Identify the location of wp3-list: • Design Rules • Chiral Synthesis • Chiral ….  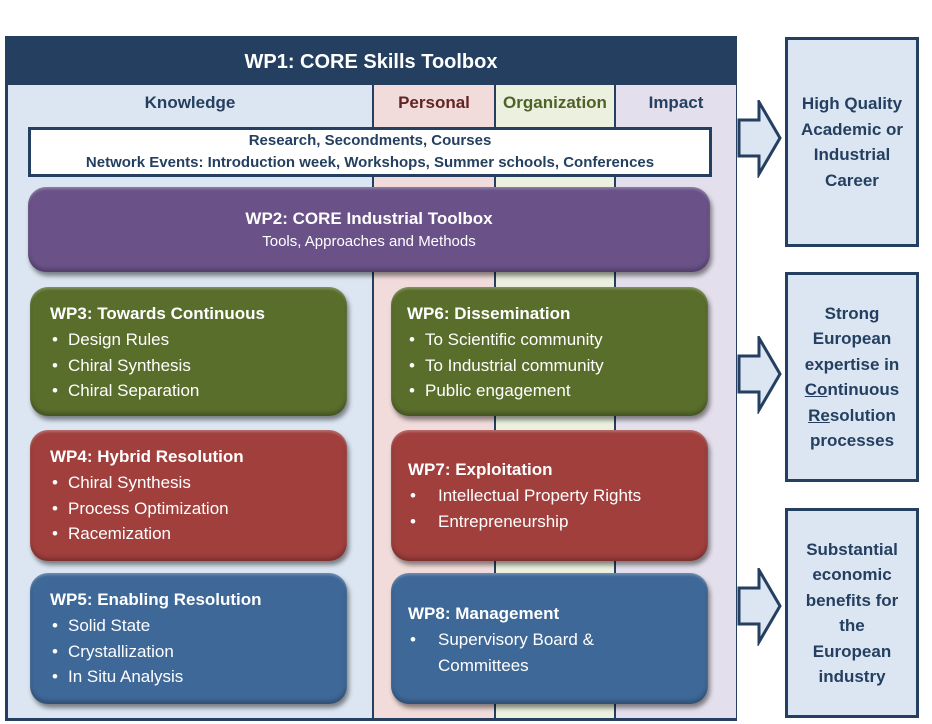
(198, 365).